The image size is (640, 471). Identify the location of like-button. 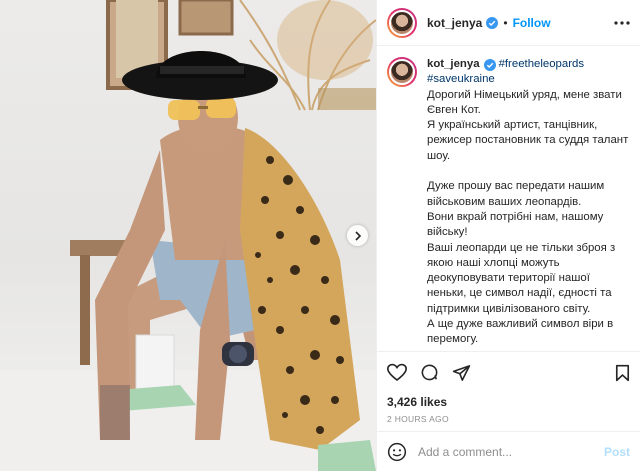
(397, 372).